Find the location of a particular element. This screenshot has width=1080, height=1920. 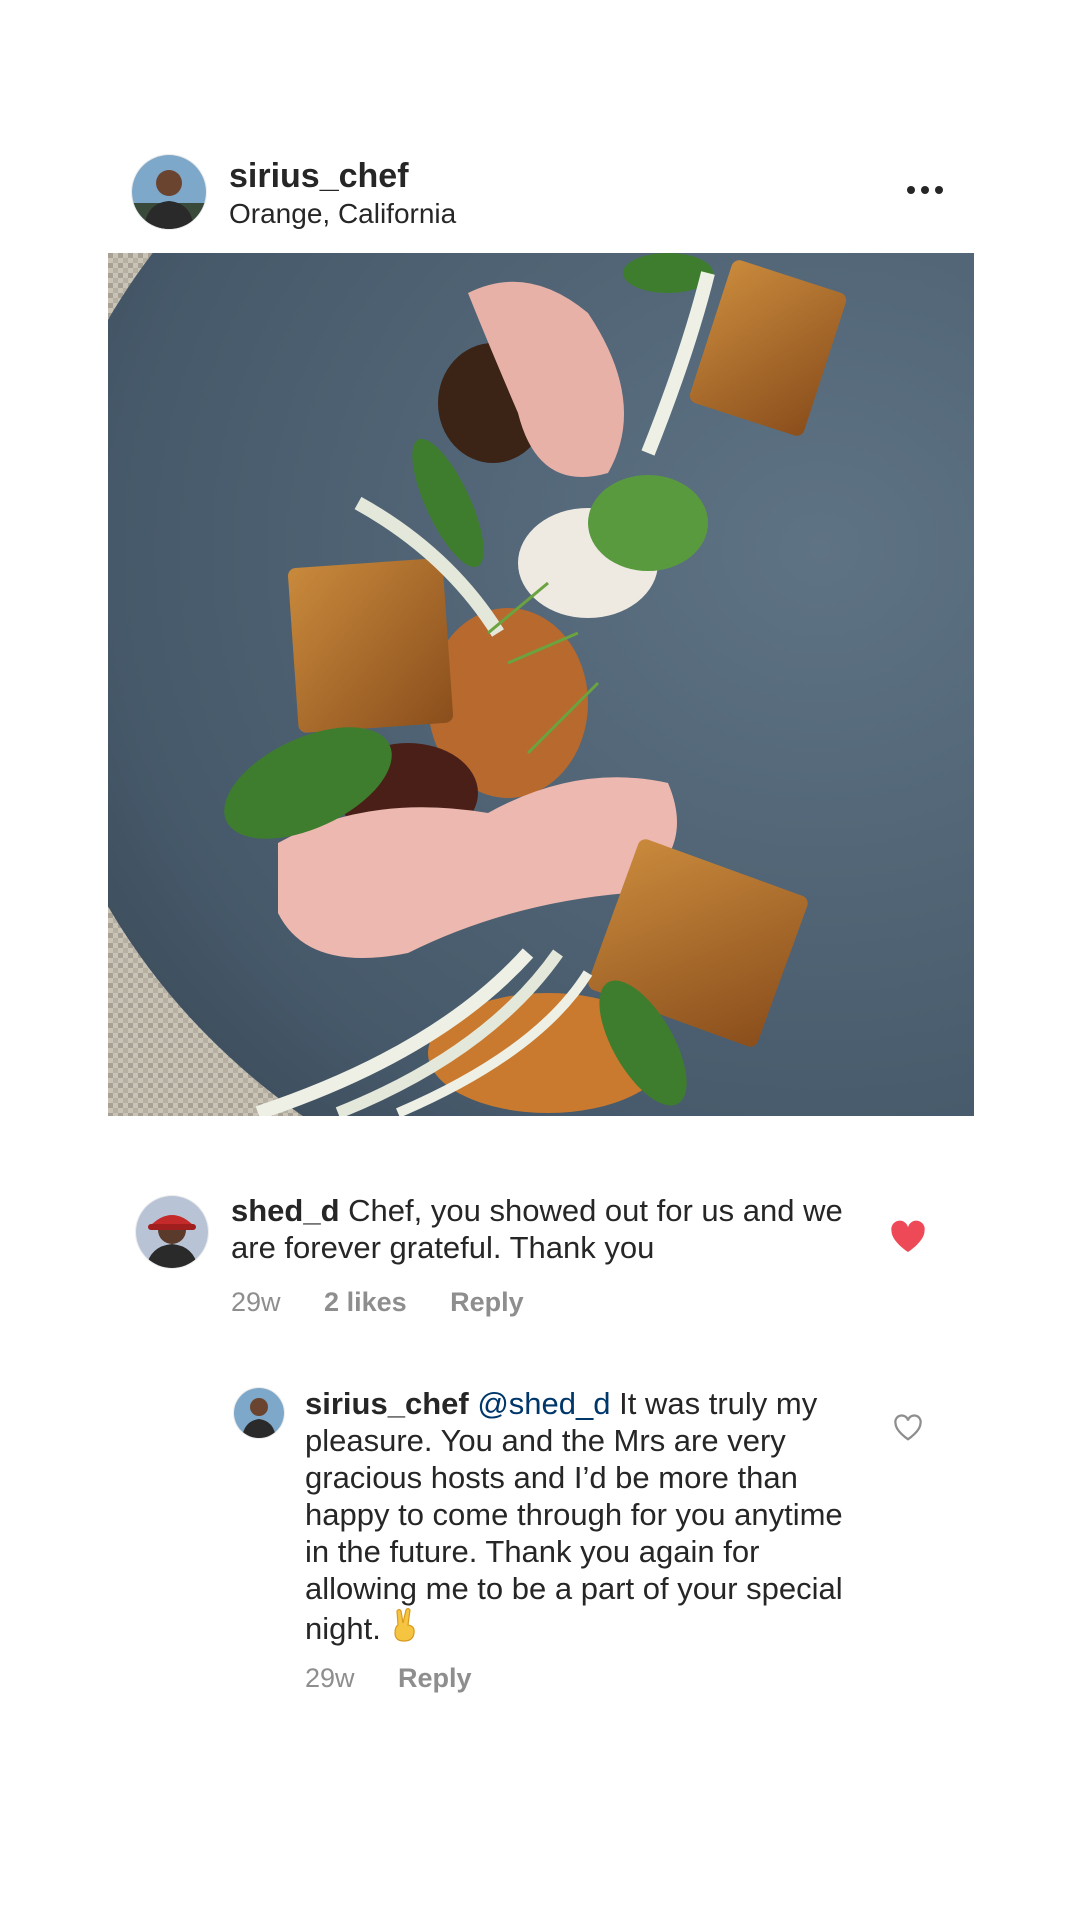

more-options-icon is located at coordinates (925, 190).